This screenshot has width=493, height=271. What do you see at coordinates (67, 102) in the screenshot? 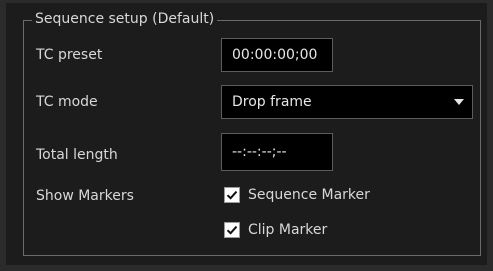
I see `tc-mode-label: TC mode` at bounding box center [67, 102].